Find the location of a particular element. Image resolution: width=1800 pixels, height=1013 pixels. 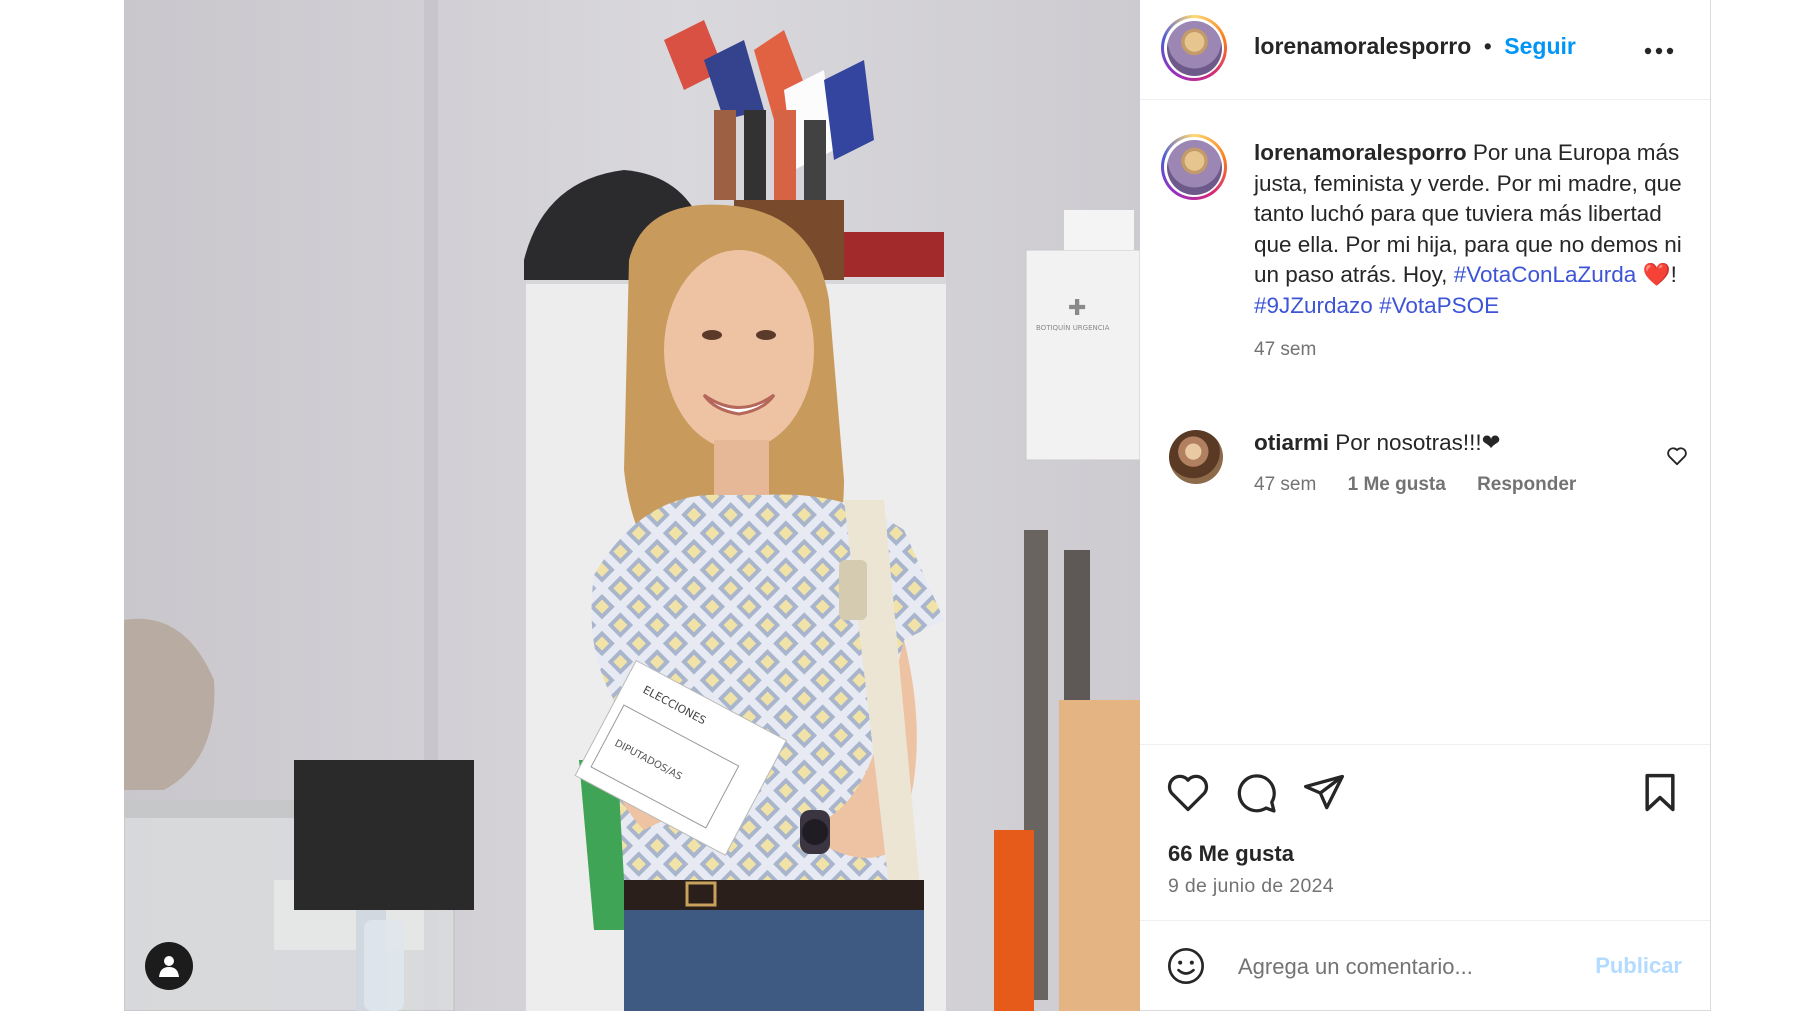

caption-exclaim: ! is located at coordinates (1673, 274).